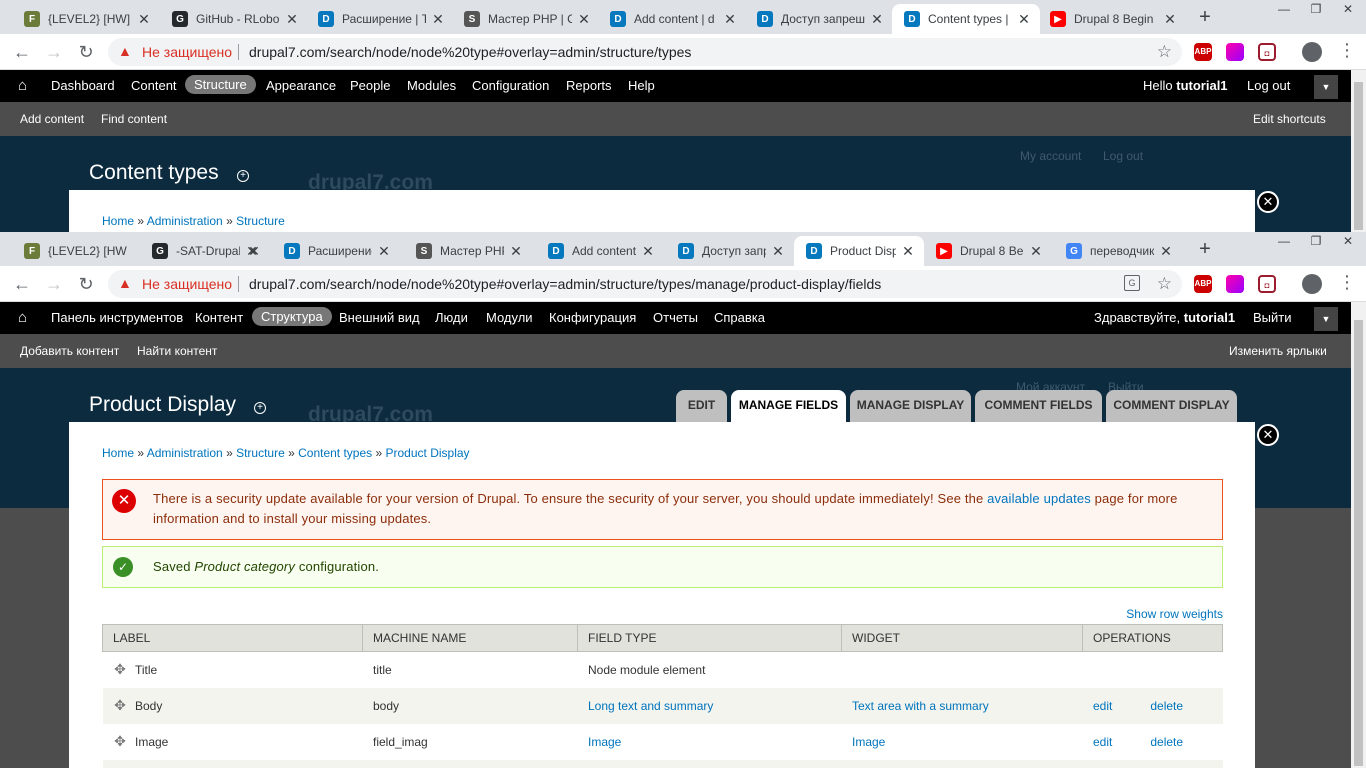  Describe the element at coordinates (510, 85) in the screenshot. I see `admin-menu-item: Configuration` at that location.